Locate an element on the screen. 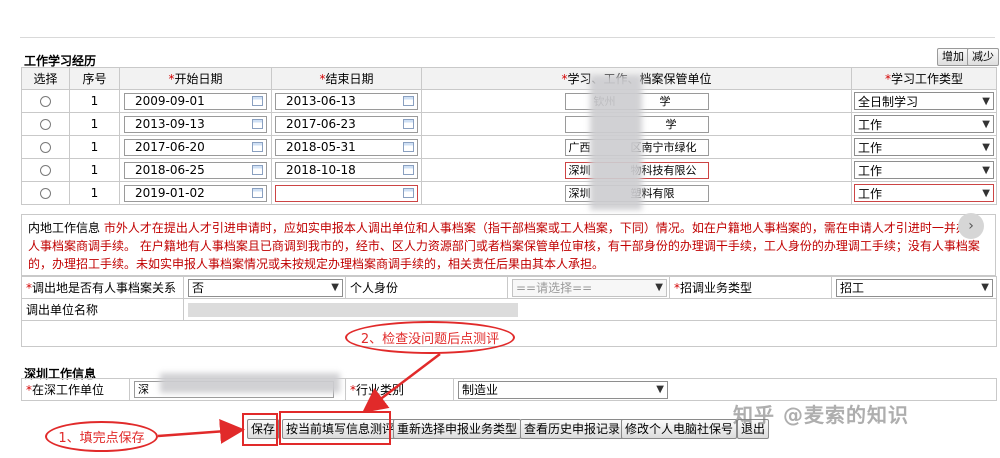 Image resolution: width=1000 pixels, height=458 pixels. modify-ss-button: 修改个人电脑社保号 is located at coordinates (679, 429).